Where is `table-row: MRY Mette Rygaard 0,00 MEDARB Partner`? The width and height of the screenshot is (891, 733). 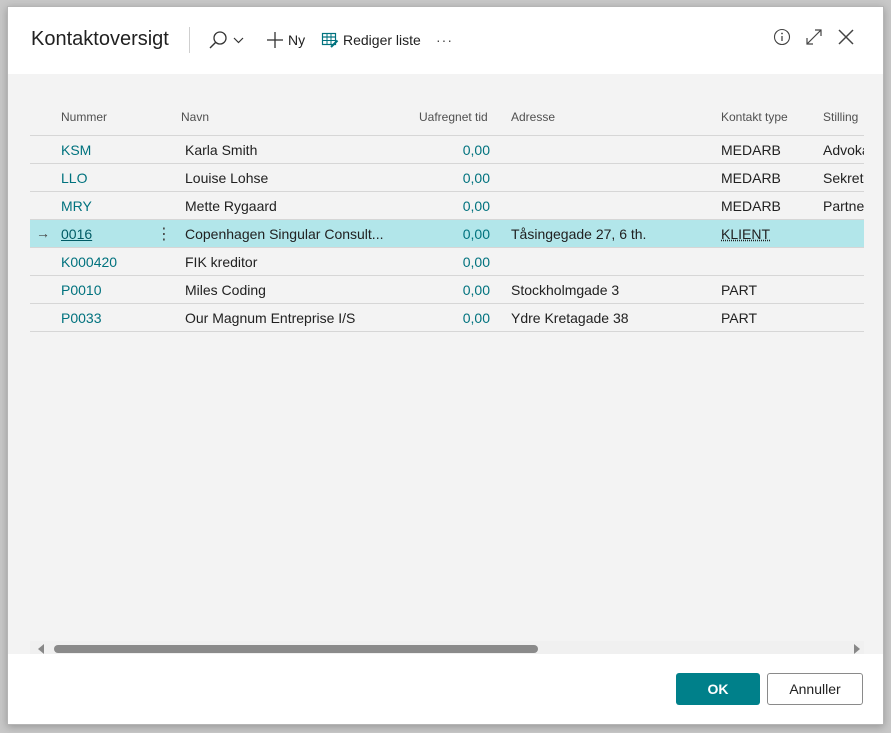
table-row: MRY Mette Rygaard 0,00 MEDARB Partner is located at coordinates (447, 206).